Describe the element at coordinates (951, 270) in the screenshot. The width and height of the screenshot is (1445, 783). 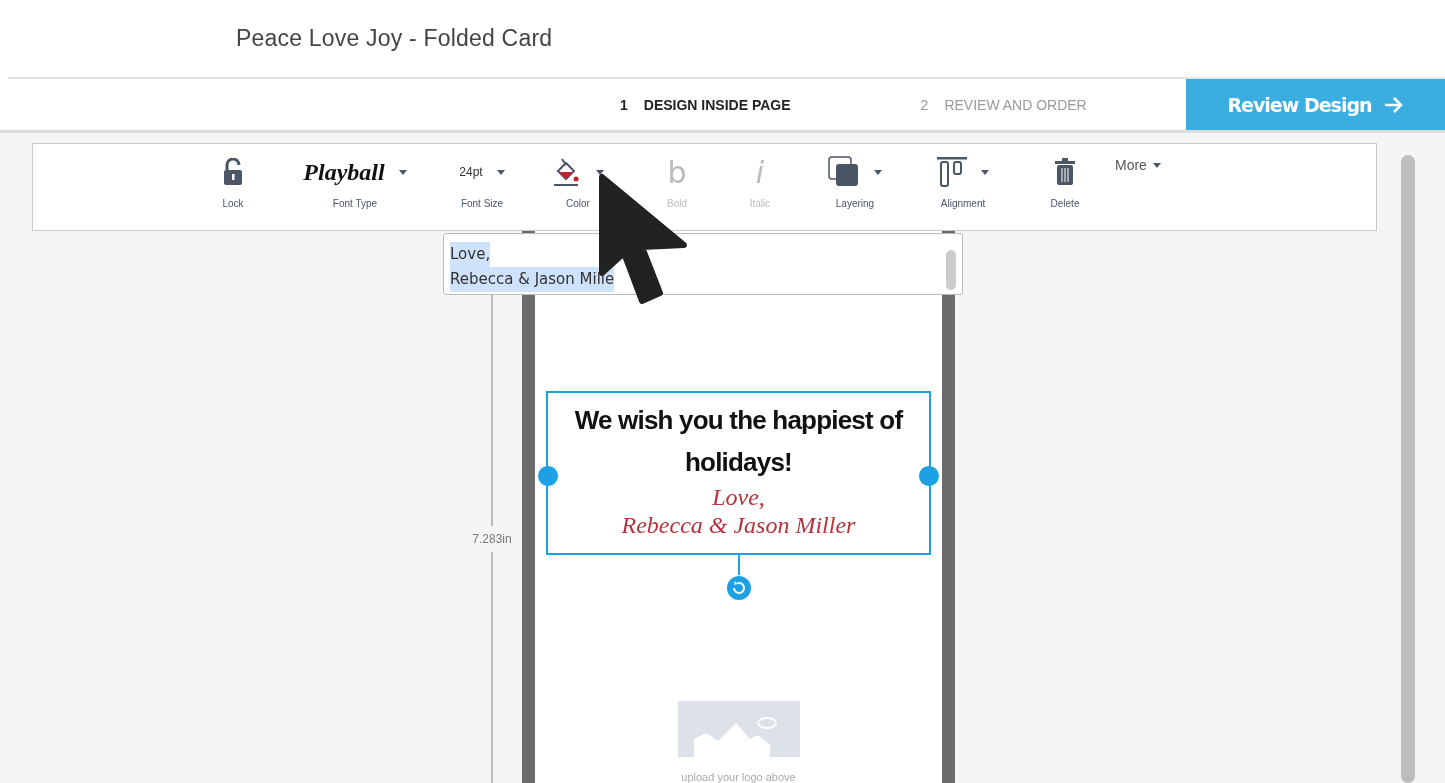
I see `scrollbar-thumb` at that location.